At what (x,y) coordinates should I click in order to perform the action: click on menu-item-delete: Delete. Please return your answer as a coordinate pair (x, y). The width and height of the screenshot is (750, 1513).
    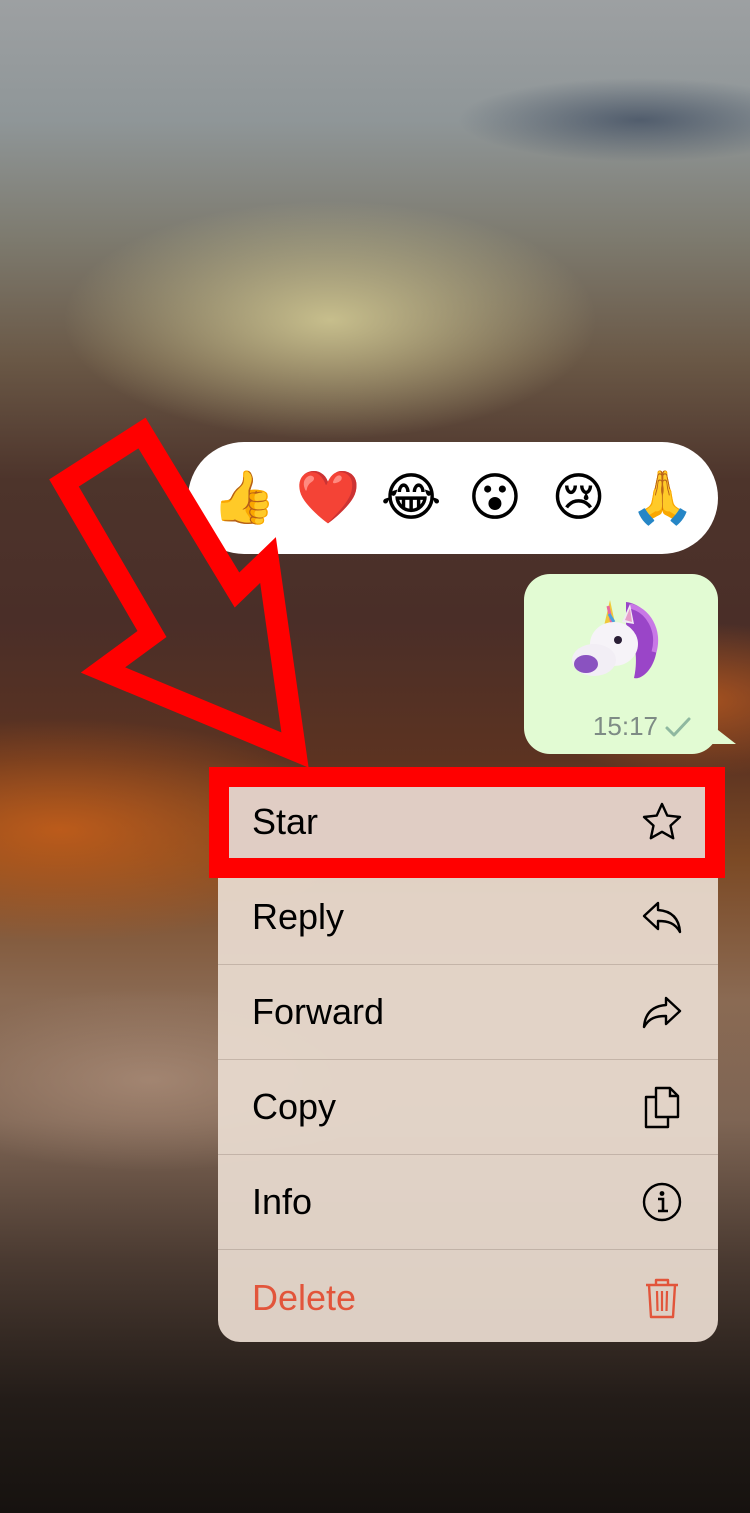
    Looking at the image, I should click on (468, 1296).